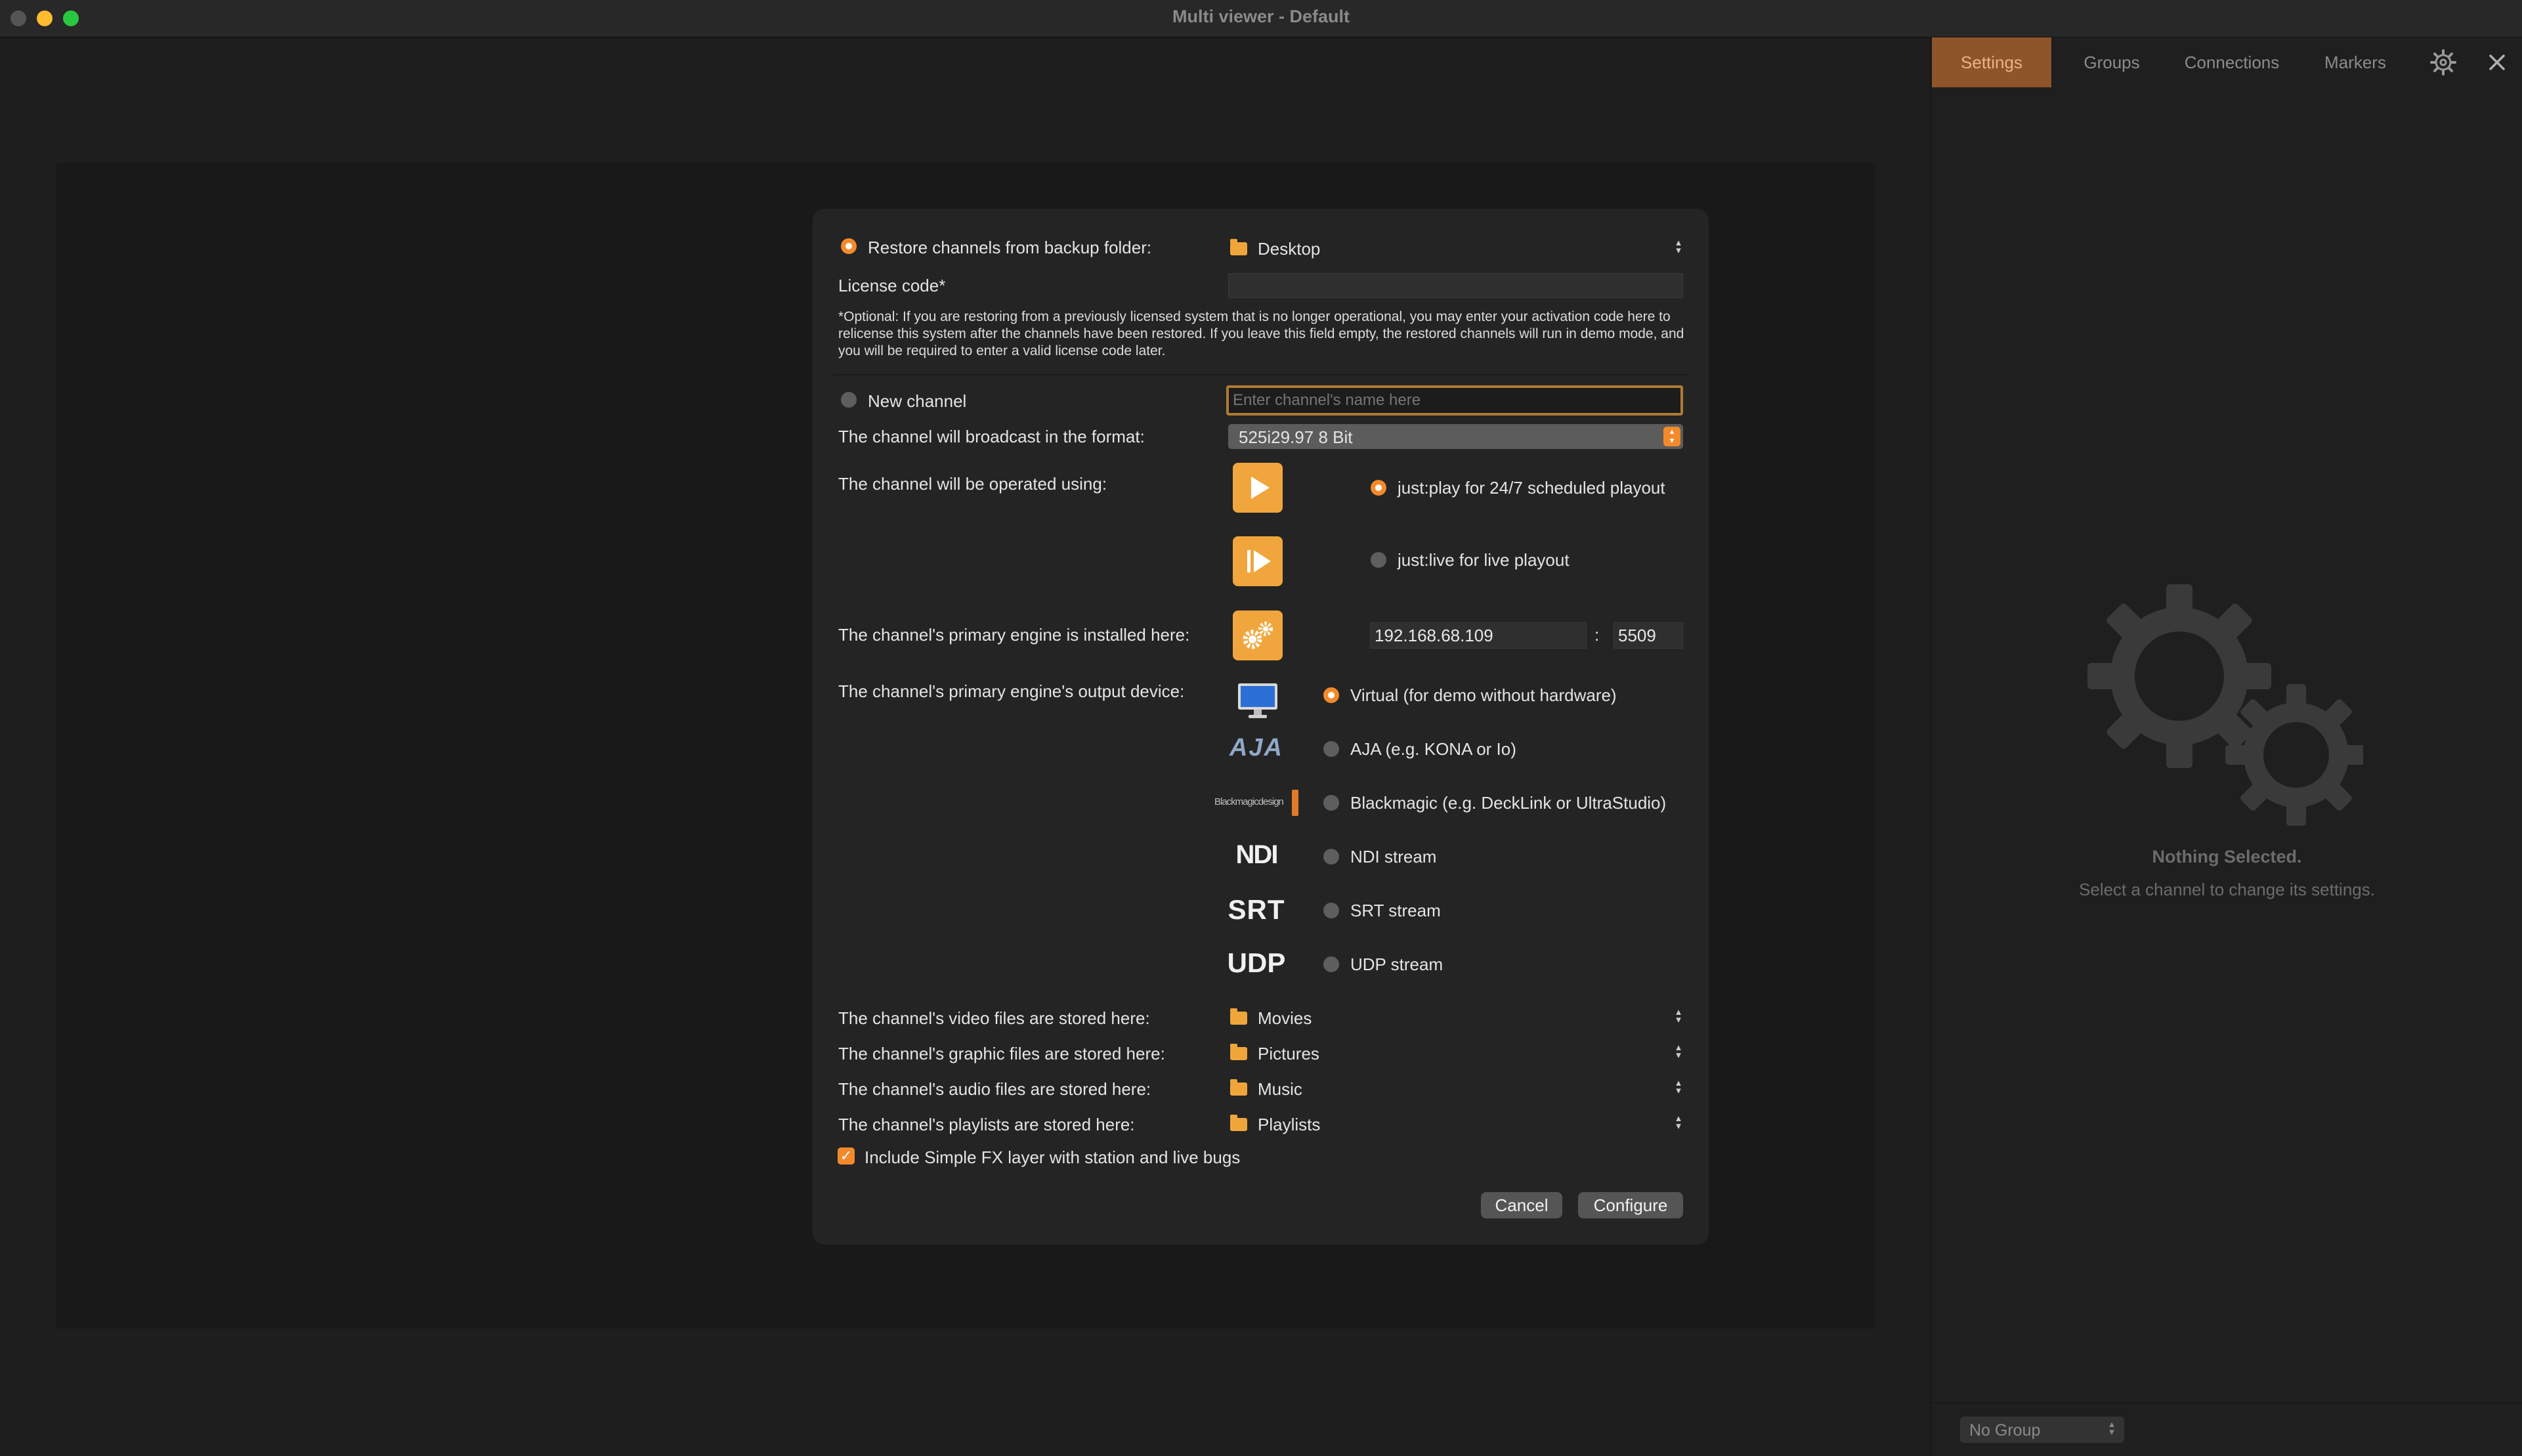 This screenshot has width=2522, height=1456. Describe the element at coordinates (1257, 854) in the screenshot. I see `ndi-logo: NDI` at that location.